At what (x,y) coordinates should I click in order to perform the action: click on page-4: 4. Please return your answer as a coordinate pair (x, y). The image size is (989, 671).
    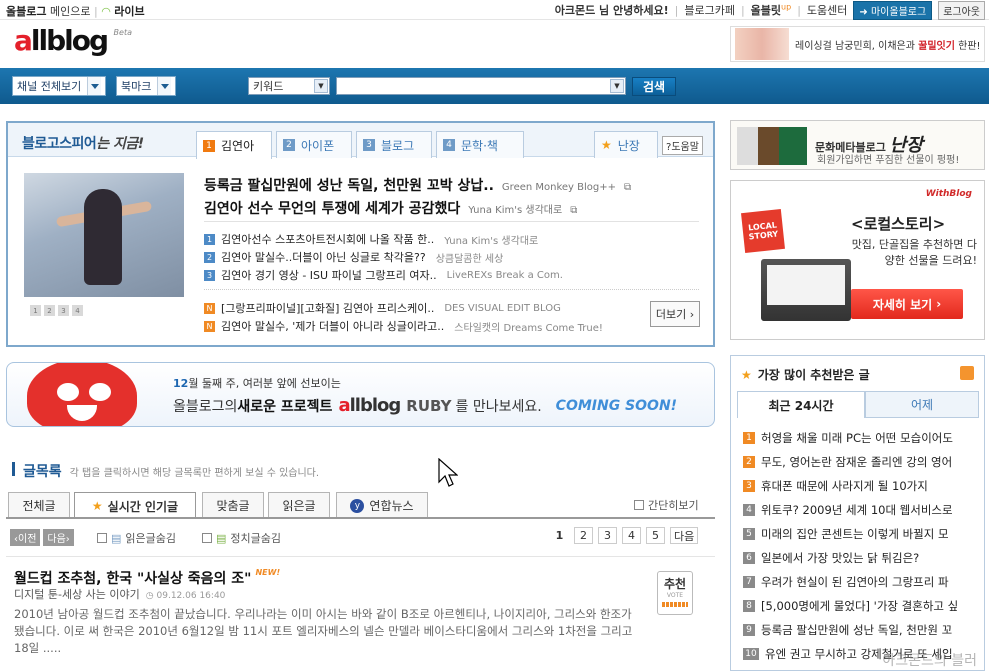
    Looking at the image, I should click on (631, 535).